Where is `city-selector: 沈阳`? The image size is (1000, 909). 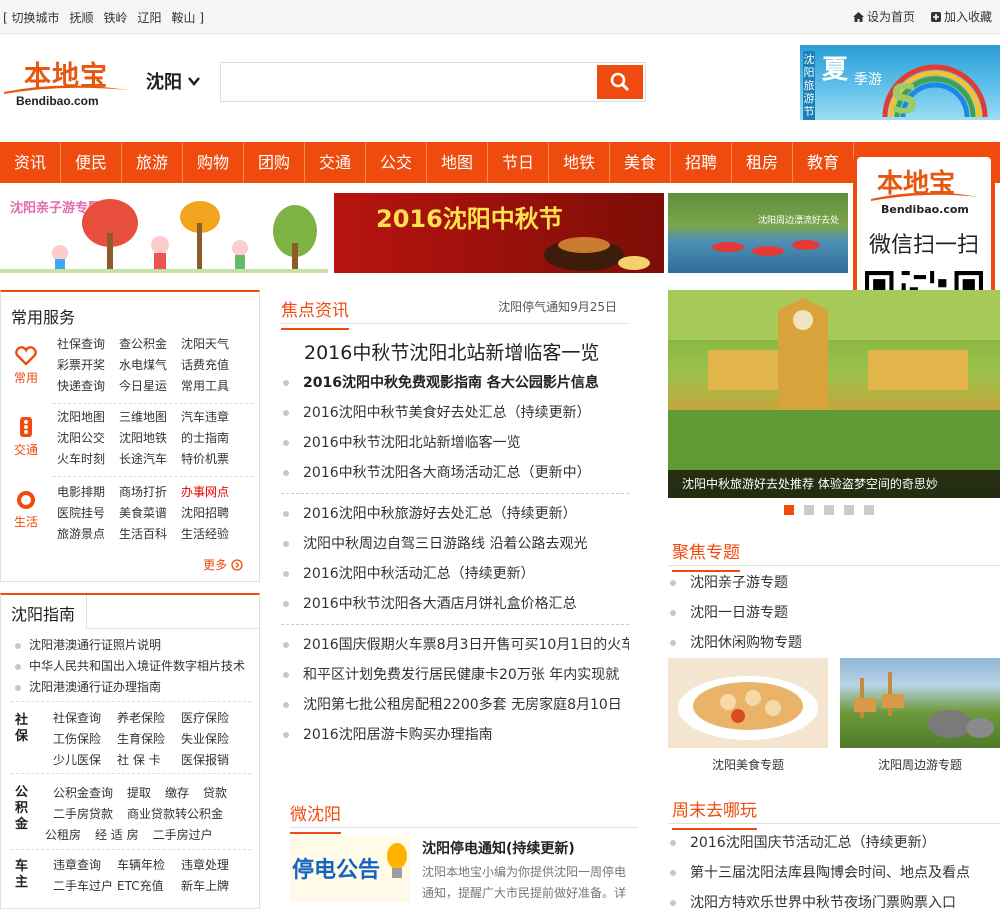
city-selector: 沈阳 is located at coordinates (173, 81).